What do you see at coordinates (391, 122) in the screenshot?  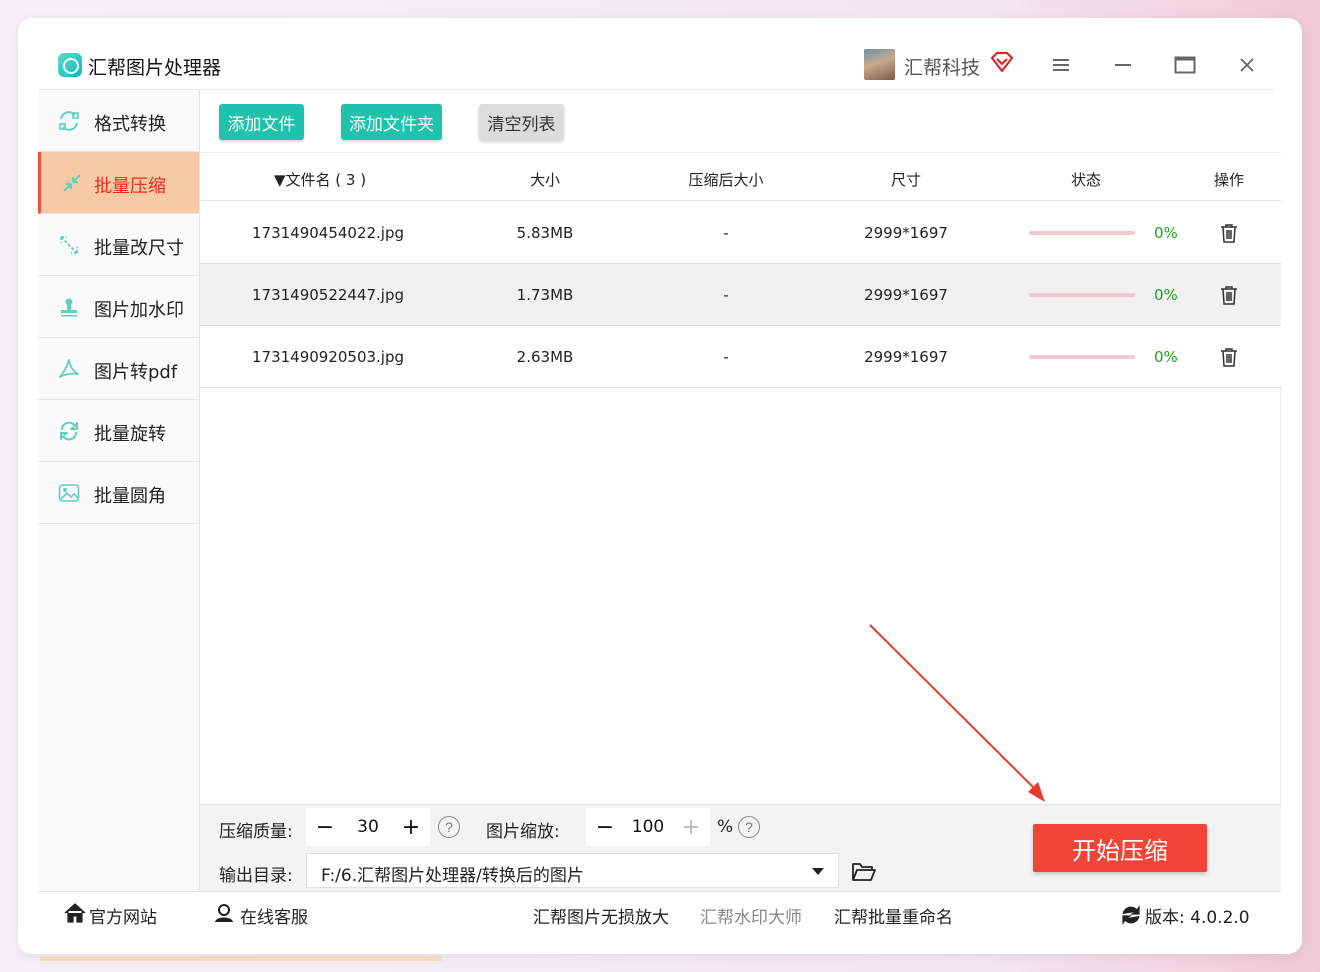 I see `add-folder-button: 添加文件夹` at bounding box center [391, 122].